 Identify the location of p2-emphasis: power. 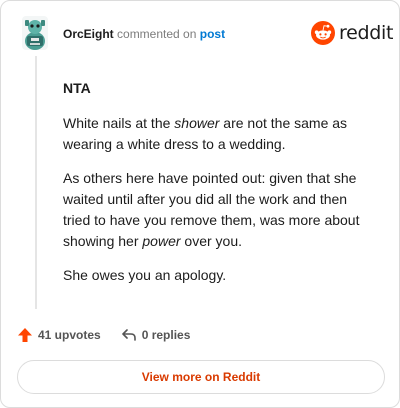
(161, 241).